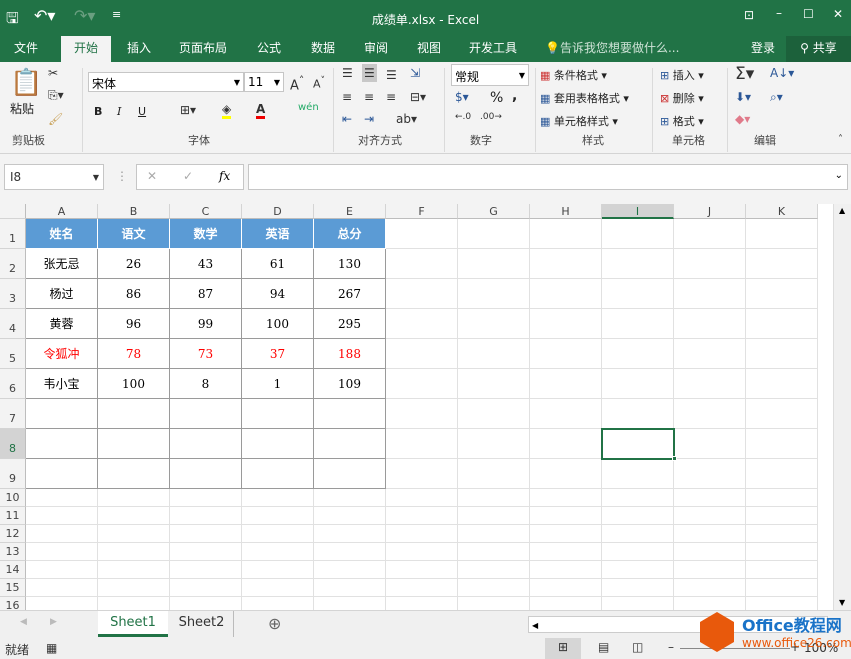 The height and width of the screenshot is (659, 851). Describe the element at coordinates (203, 49) in the screenshot. I see `tab-page-layout: 页面布局` at that location.